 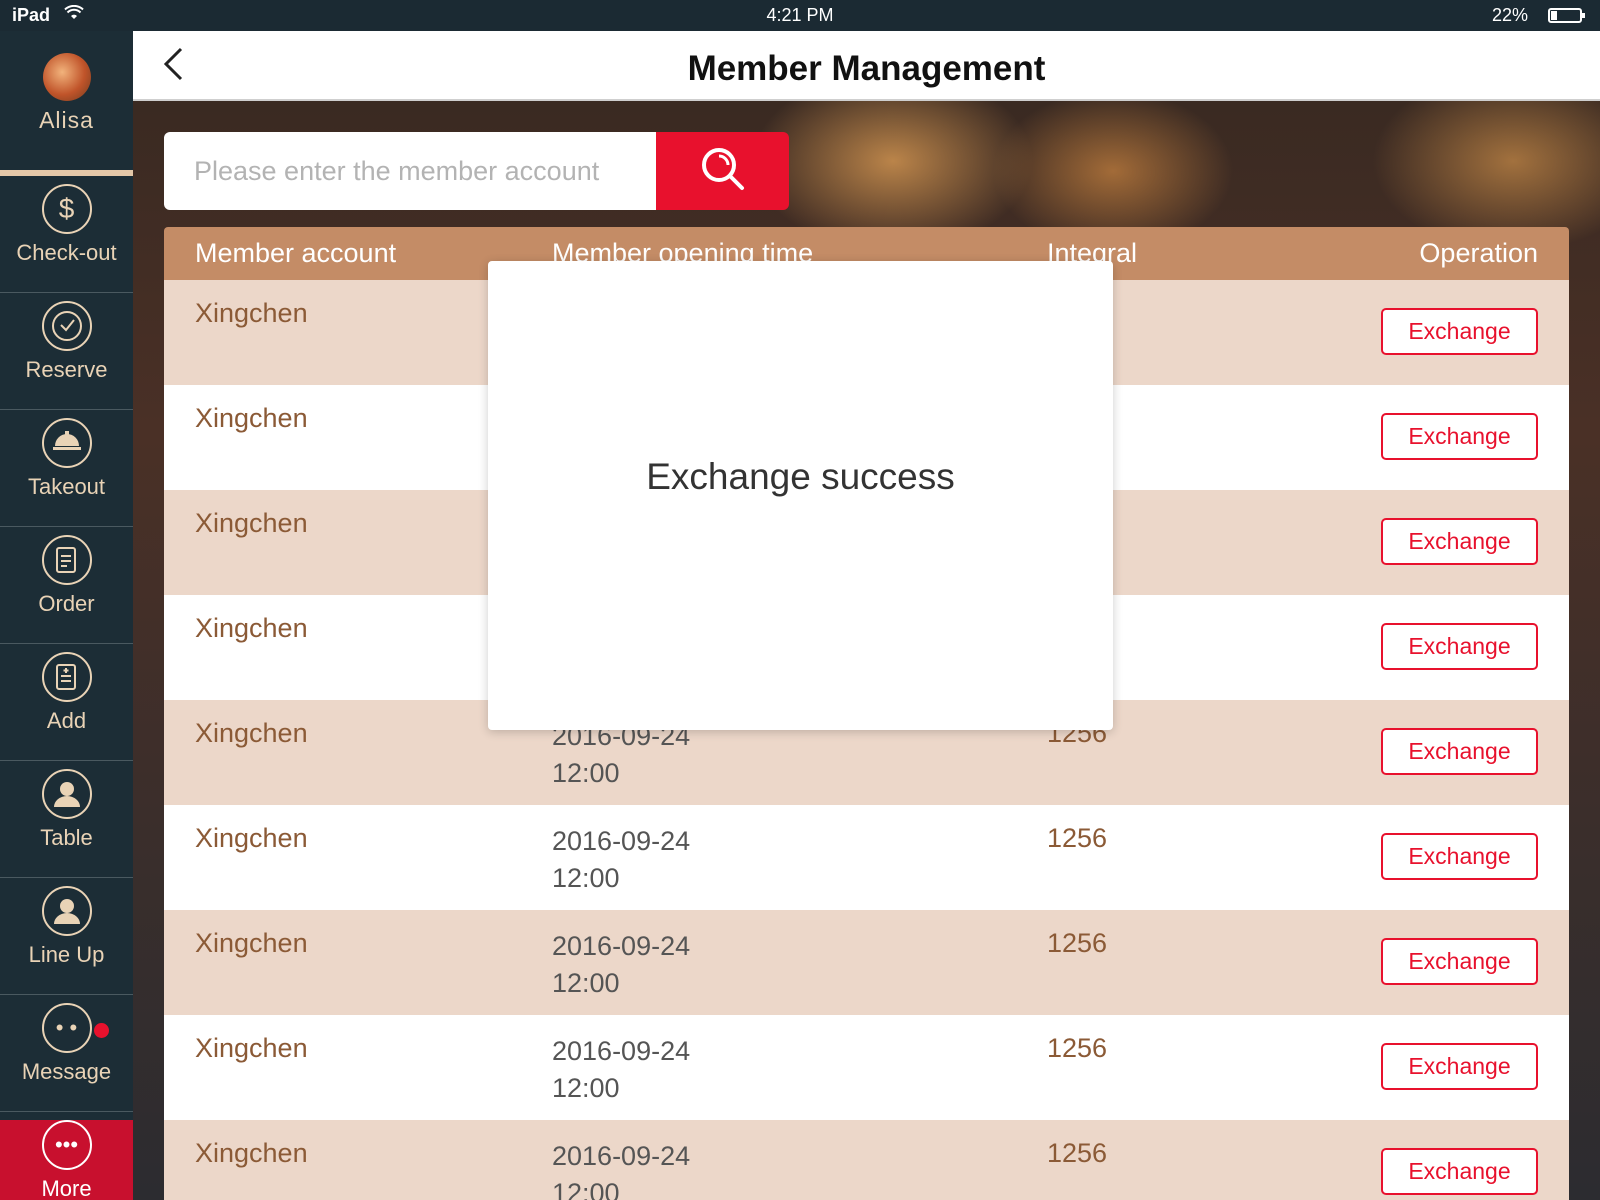 What do you see at coordinates (410, 171) in the screenshot?
I see `member-search-input` at bounding box center [410, 171].